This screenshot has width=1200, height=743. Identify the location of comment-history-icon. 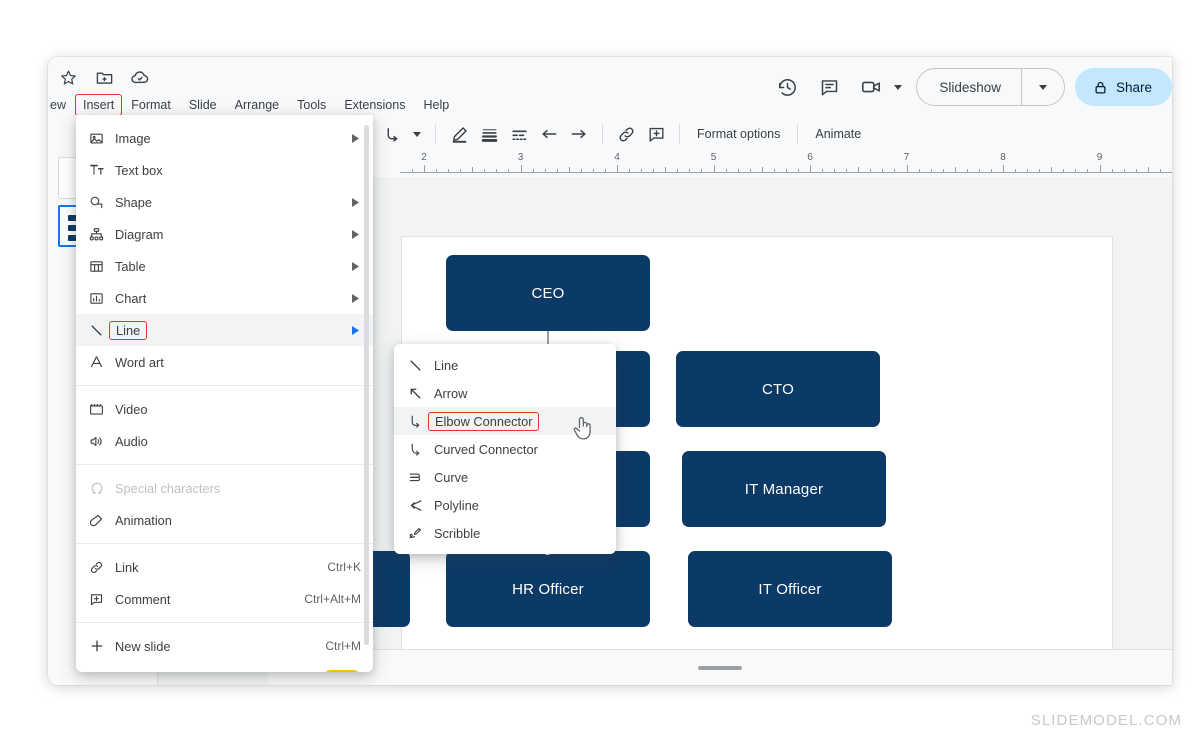
(829, 87).